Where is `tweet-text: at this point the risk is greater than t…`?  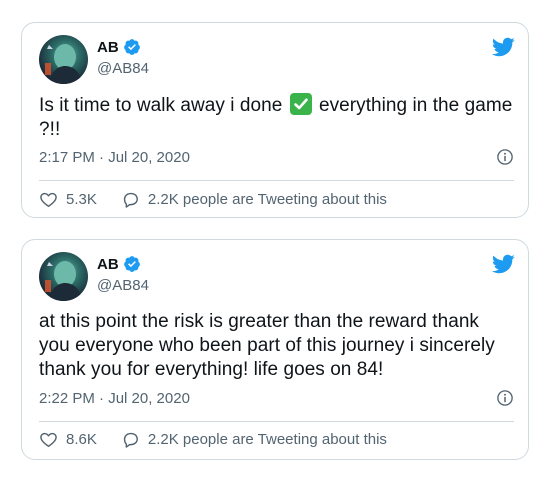 tweet-text: at this point the risk is greater than t… is located at coordinates (267, 345).